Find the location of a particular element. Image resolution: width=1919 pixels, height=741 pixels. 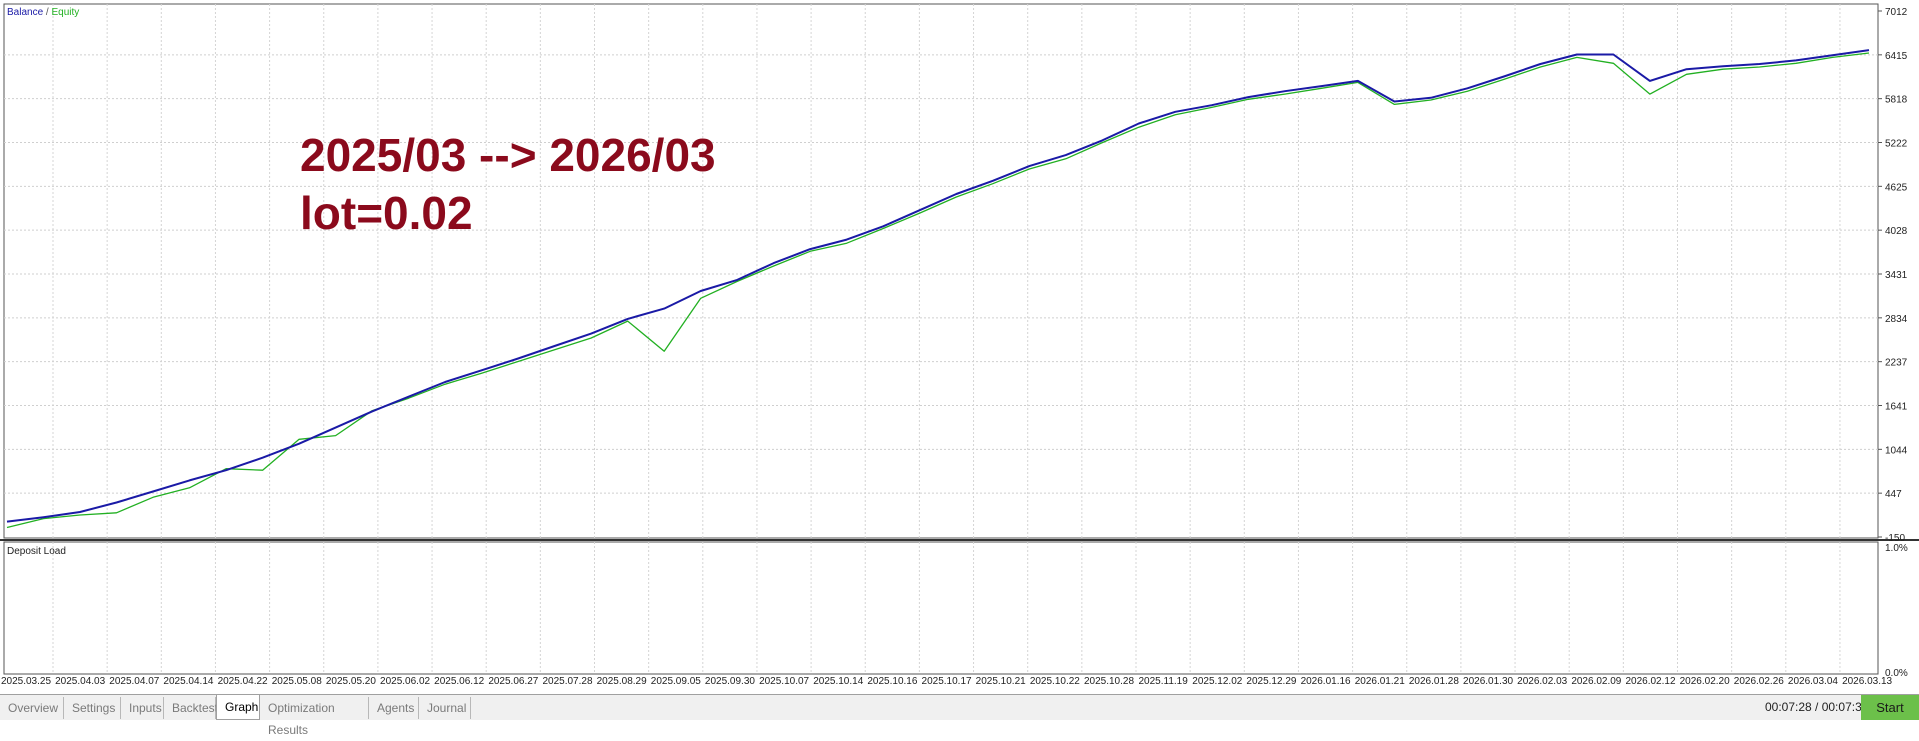

x-tick-label: 2026.01.30 is located at coordinates (1488, 681).